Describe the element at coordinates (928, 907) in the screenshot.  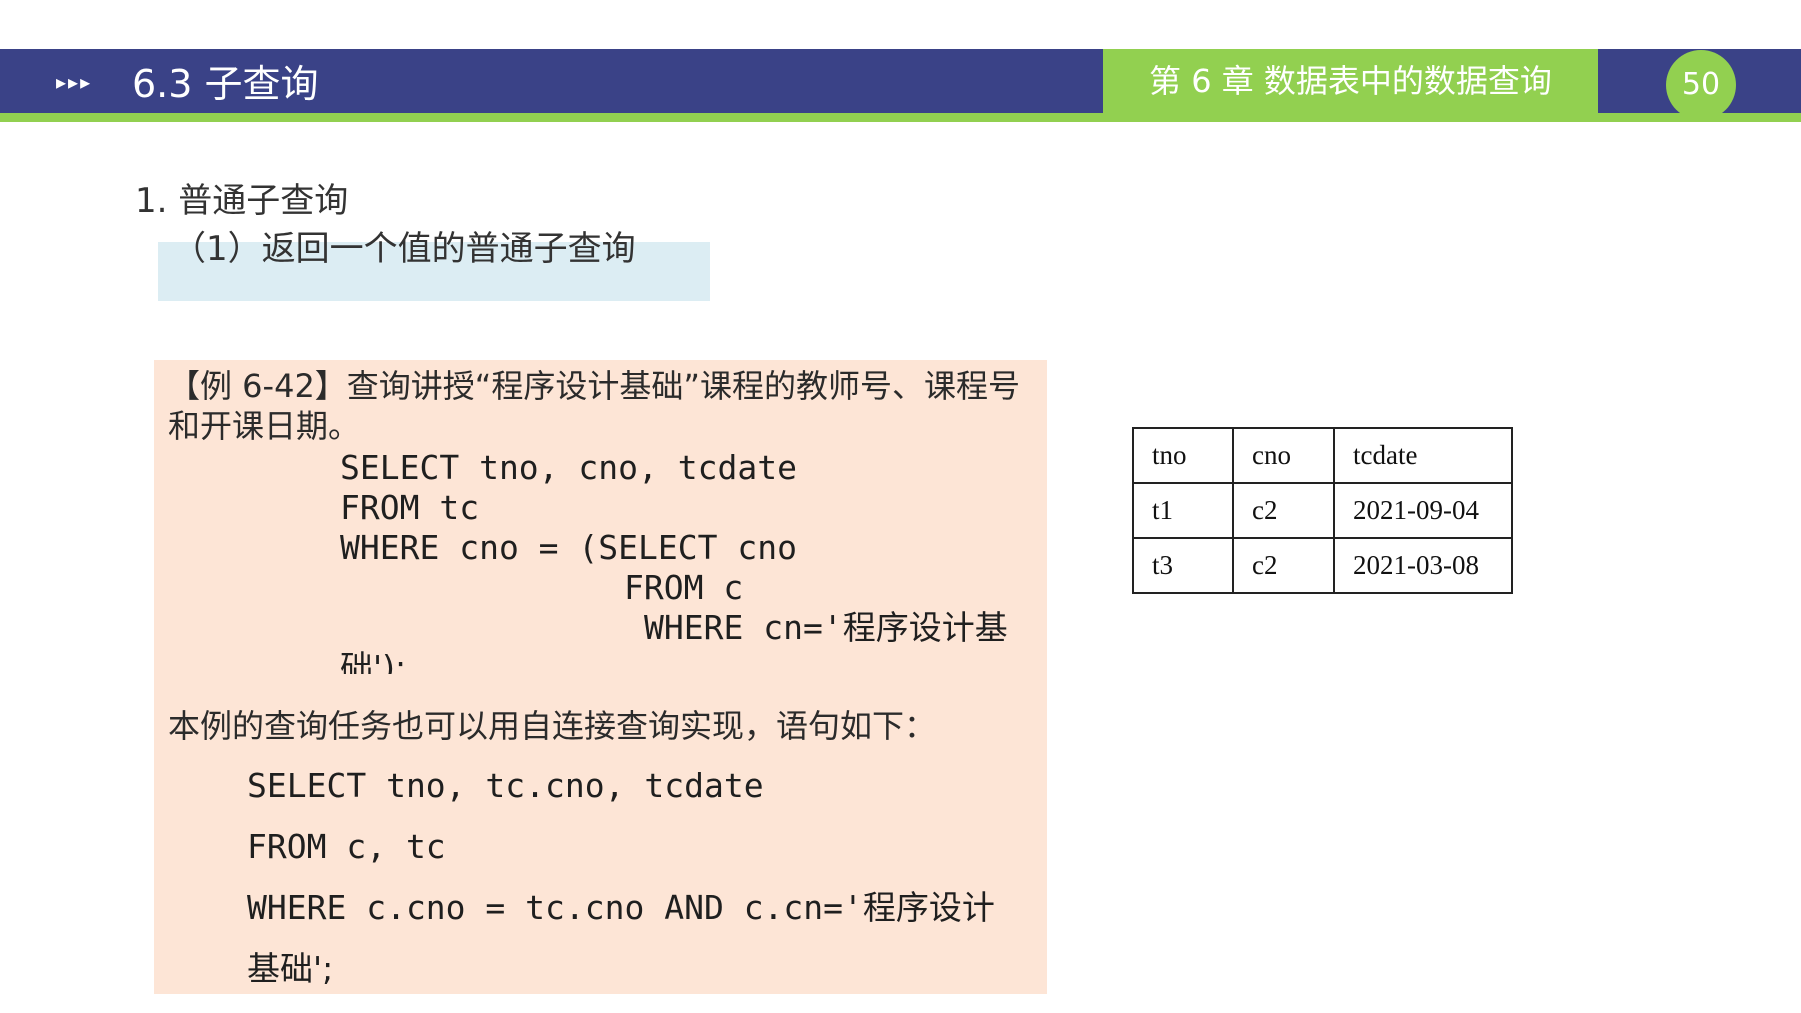
I see `code-text: 程序设计` at that location.